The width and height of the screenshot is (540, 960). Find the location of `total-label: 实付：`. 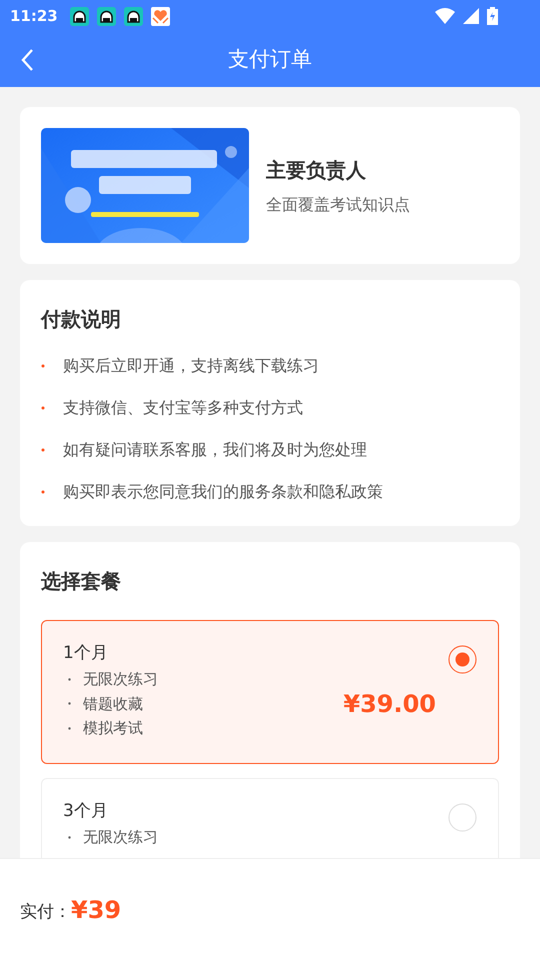

total-label: 实付： is located at coordinates (45, 912).